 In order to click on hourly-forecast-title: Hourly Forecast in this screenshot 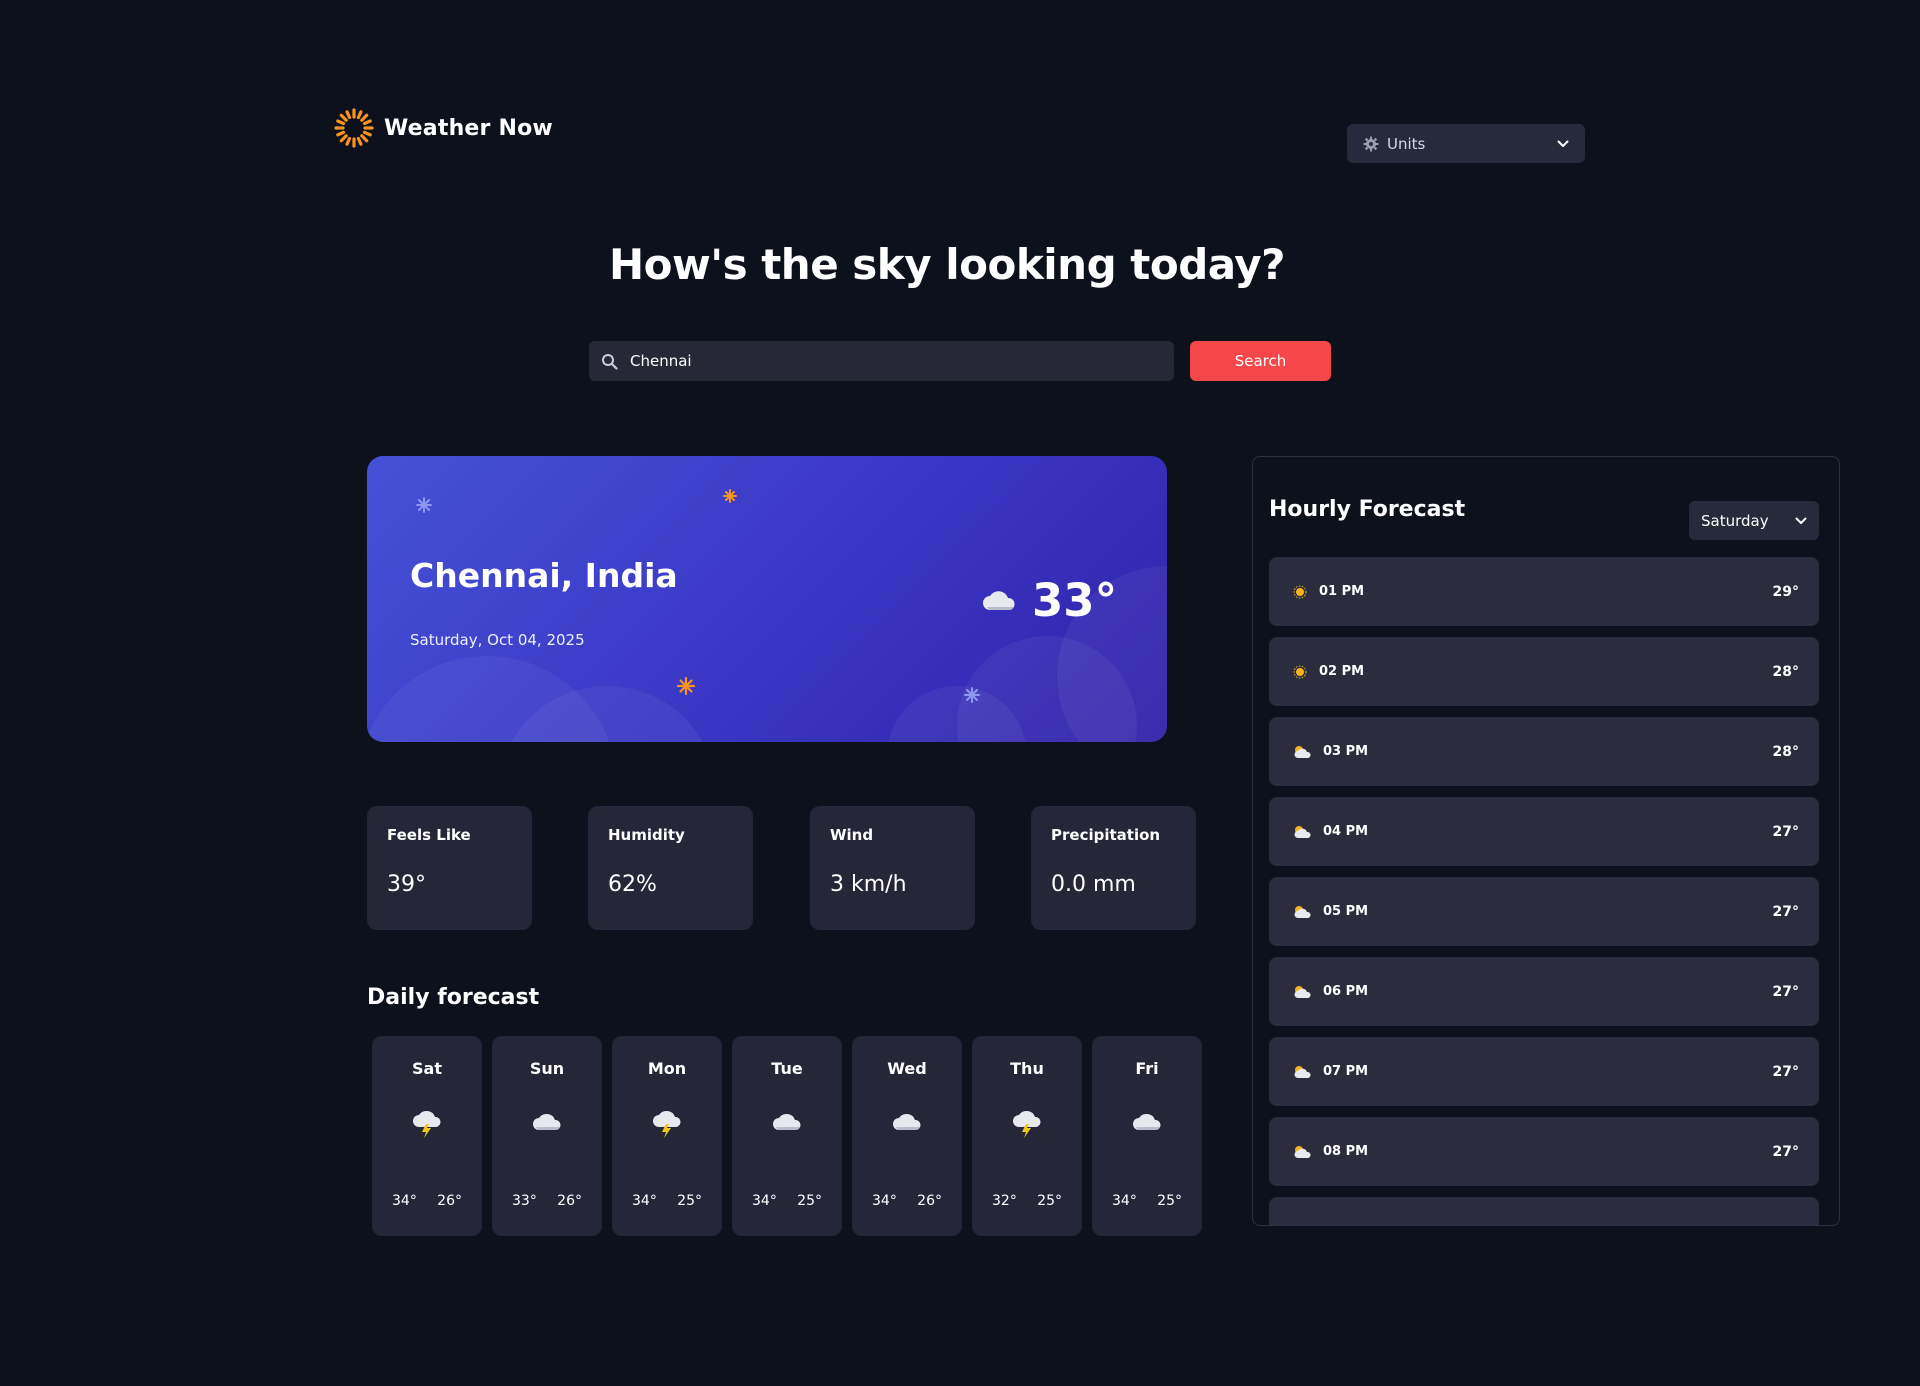, I will do `click(1367, 509)`.